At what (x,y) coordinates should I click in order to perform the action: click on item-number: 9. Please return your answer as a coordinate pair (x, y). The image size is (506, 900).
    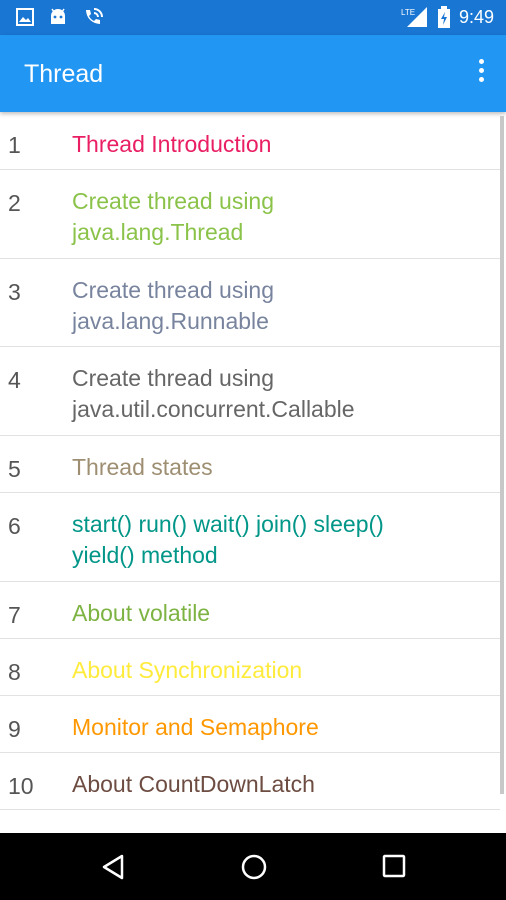
    Looking at the image, I should click on (14, 729).